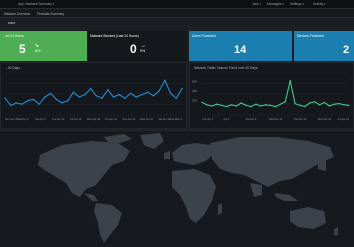  I want to click on x-tick-label: Sun Jun 3, so click(11, 119).